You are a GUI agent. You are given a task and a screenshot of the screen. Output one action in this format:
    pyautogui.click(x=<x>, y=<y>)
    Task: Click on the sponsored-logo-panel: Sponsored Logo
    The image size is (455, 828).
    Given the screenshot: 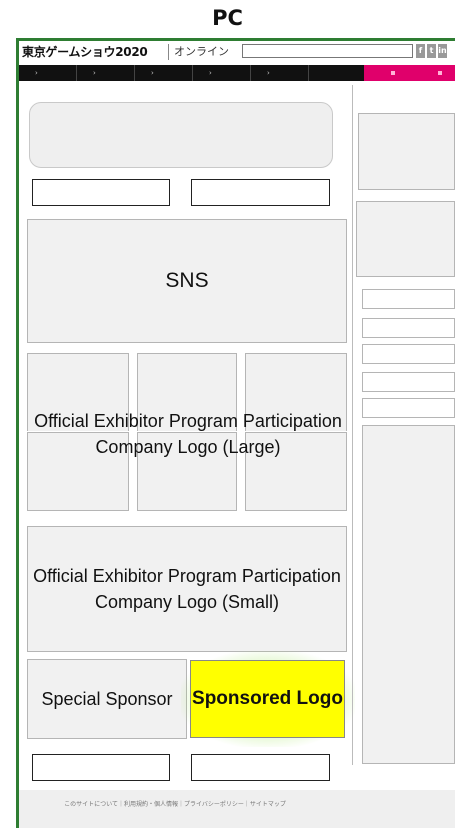 What is the action you would take?
    pyautogui.click(x=267, y=699)
    